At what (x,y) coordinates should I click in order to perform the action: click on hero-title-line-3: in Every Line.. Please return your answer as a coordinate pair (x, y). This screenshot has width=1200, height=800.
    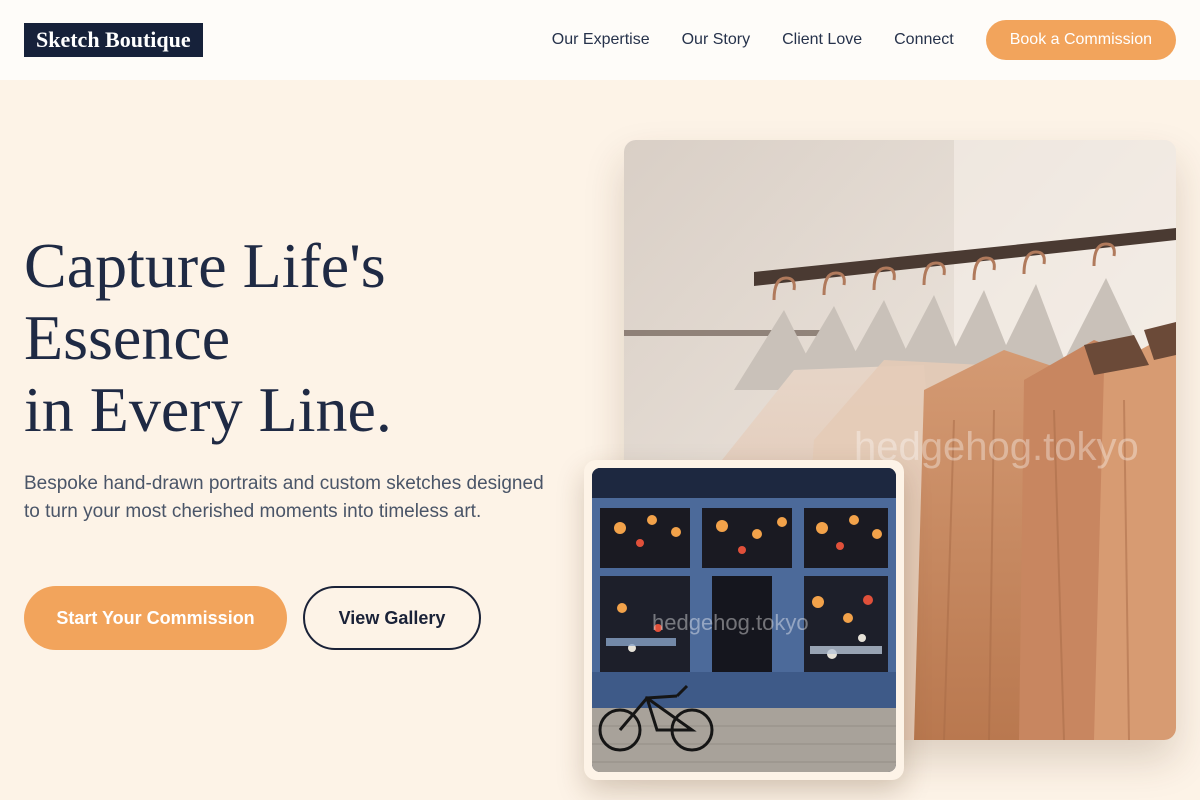
    Looking at the image, I should click on (208, 409).